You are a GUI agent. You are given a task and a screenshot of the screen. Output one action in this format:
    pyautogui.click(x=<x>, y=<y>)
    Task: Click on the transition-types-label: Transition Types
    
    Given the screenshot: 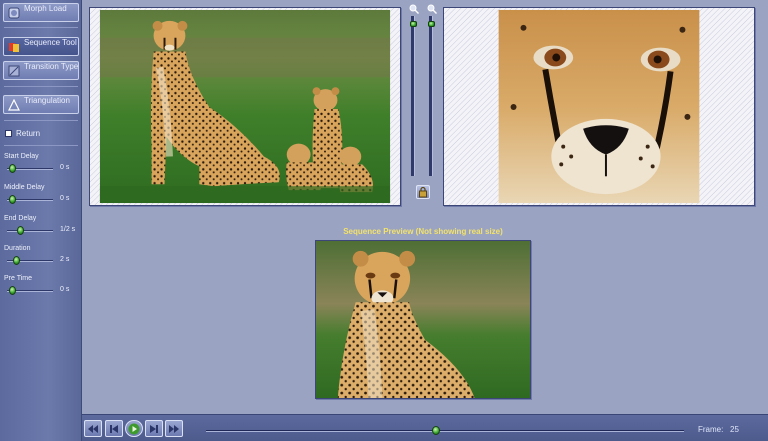 What is the action you would take?
    pyautogui.click(x=51, y=66)
    